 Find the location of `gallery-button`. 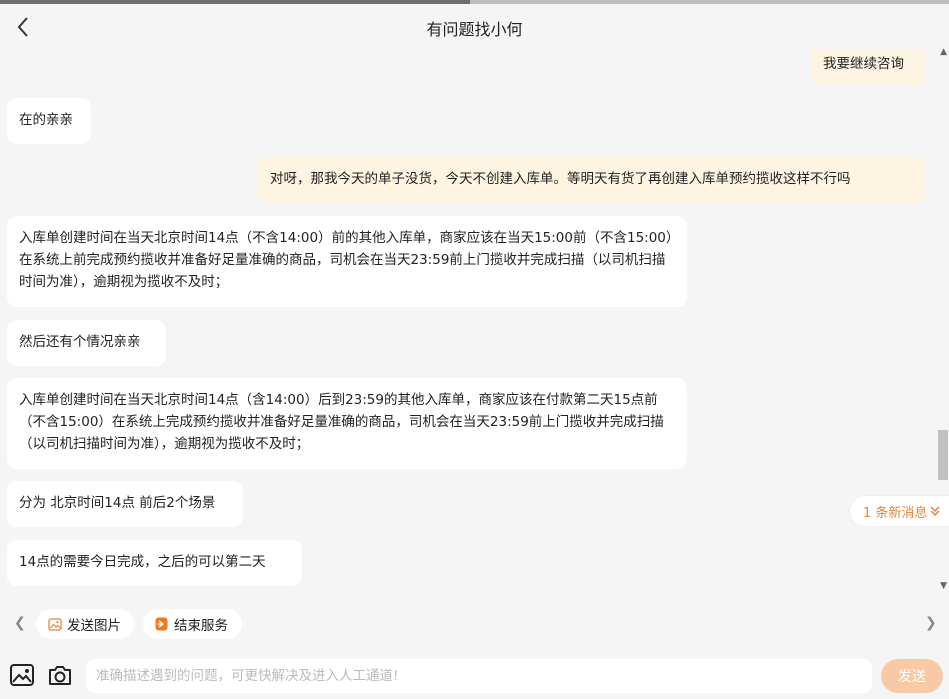

gallery-button is located at coordinates (22, 675).